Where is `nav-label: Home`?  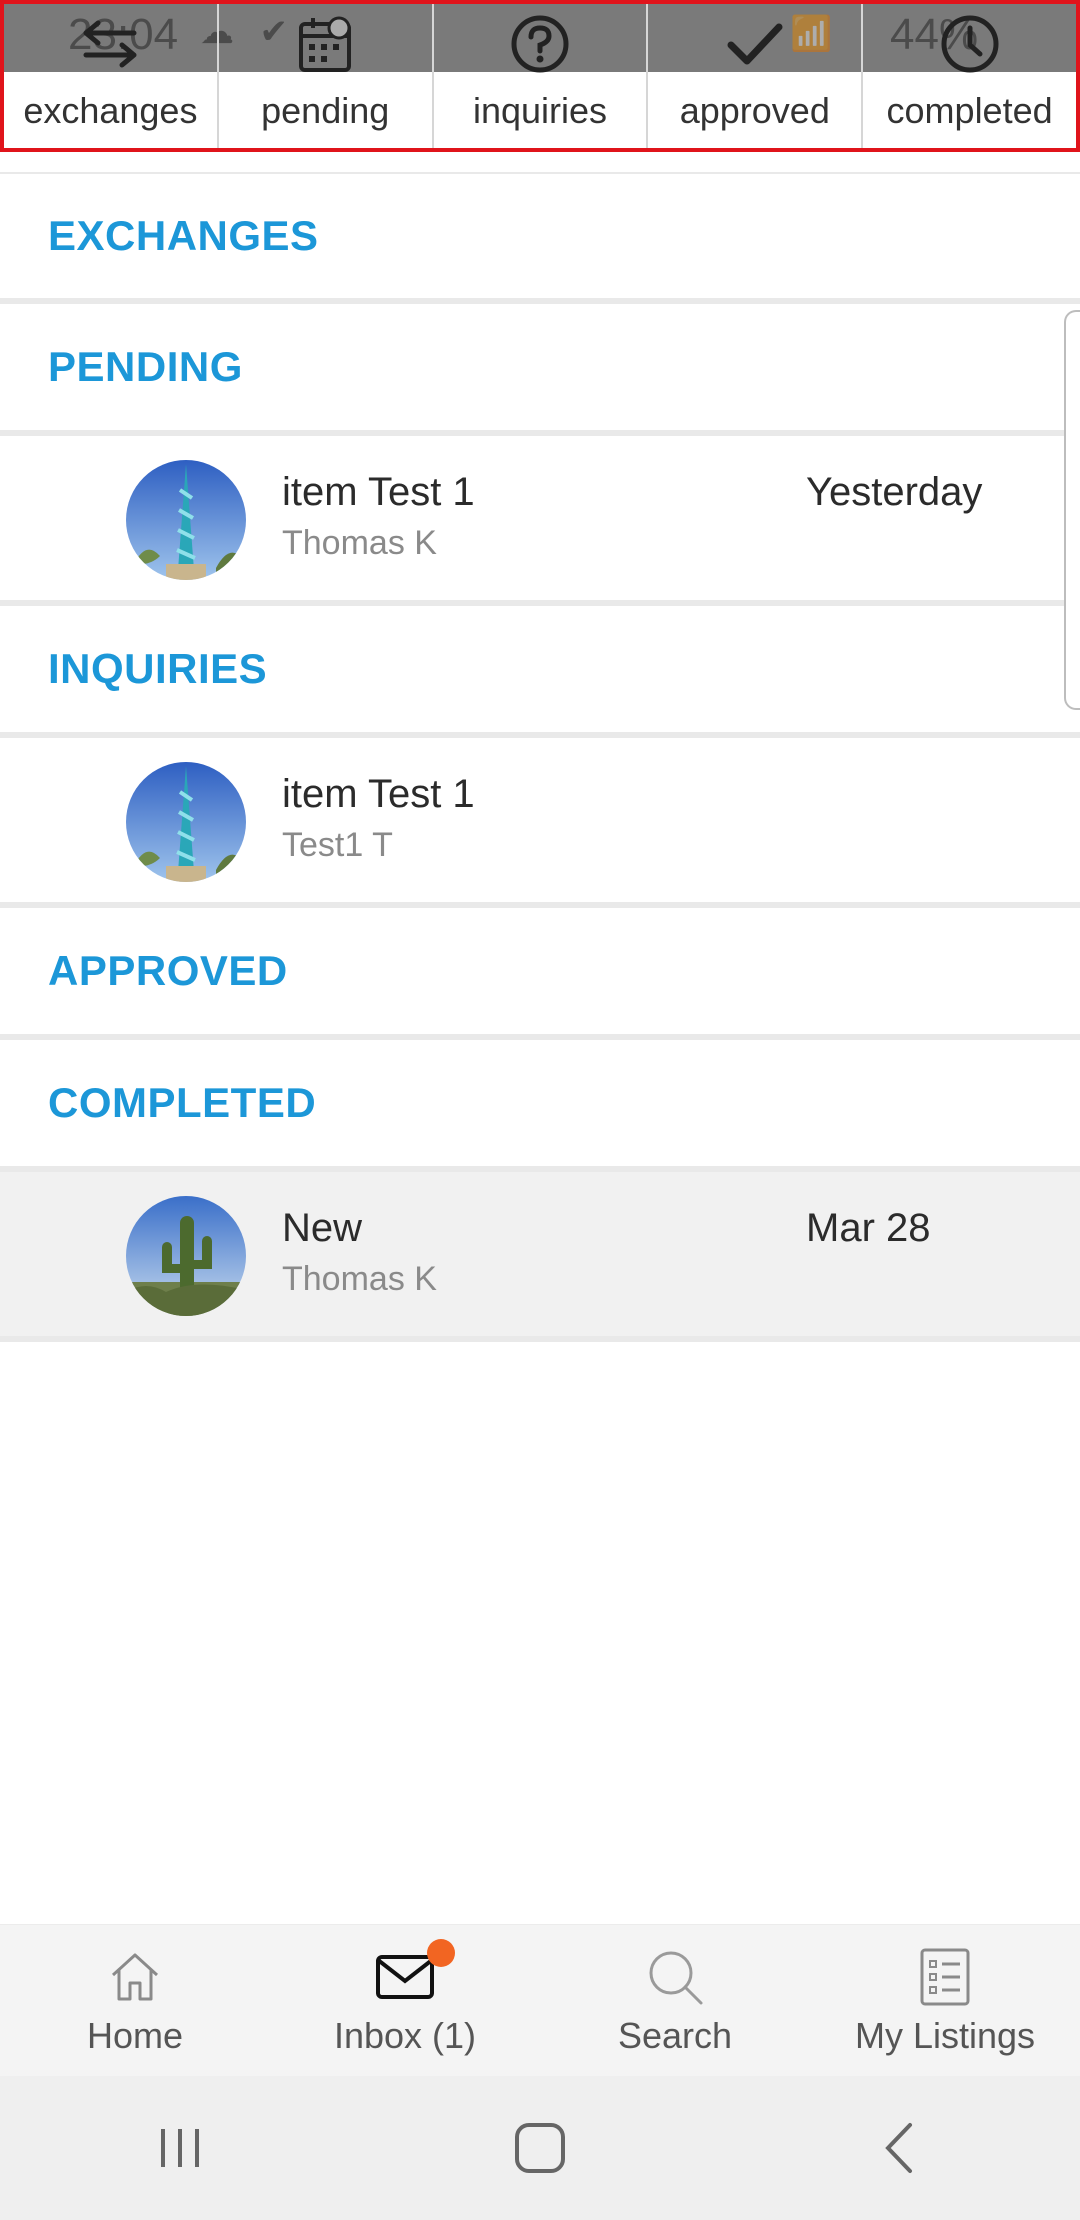
nav-label: Home is located at coordinates (135, 2035).